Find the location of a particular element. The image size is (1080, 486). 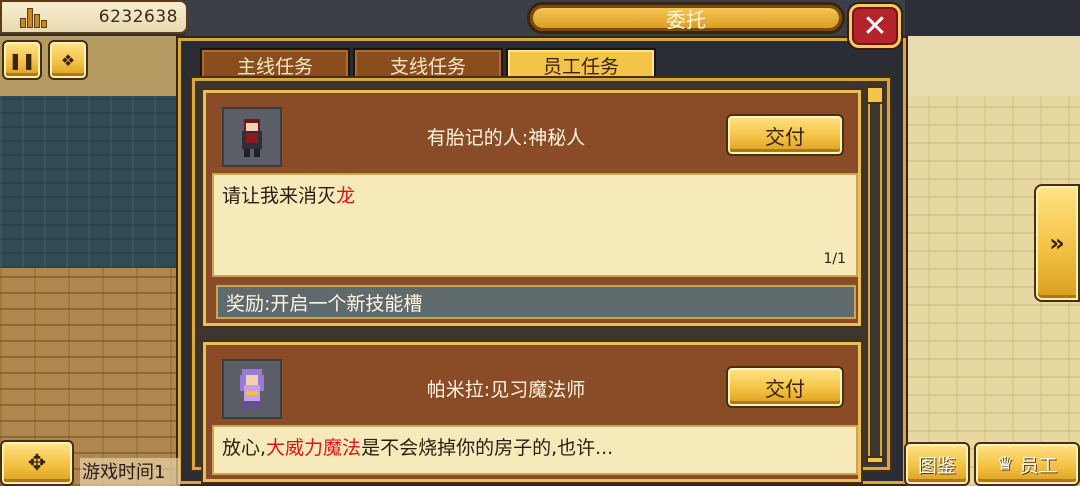

scrollbar-track is located at coordinates (875, 275).